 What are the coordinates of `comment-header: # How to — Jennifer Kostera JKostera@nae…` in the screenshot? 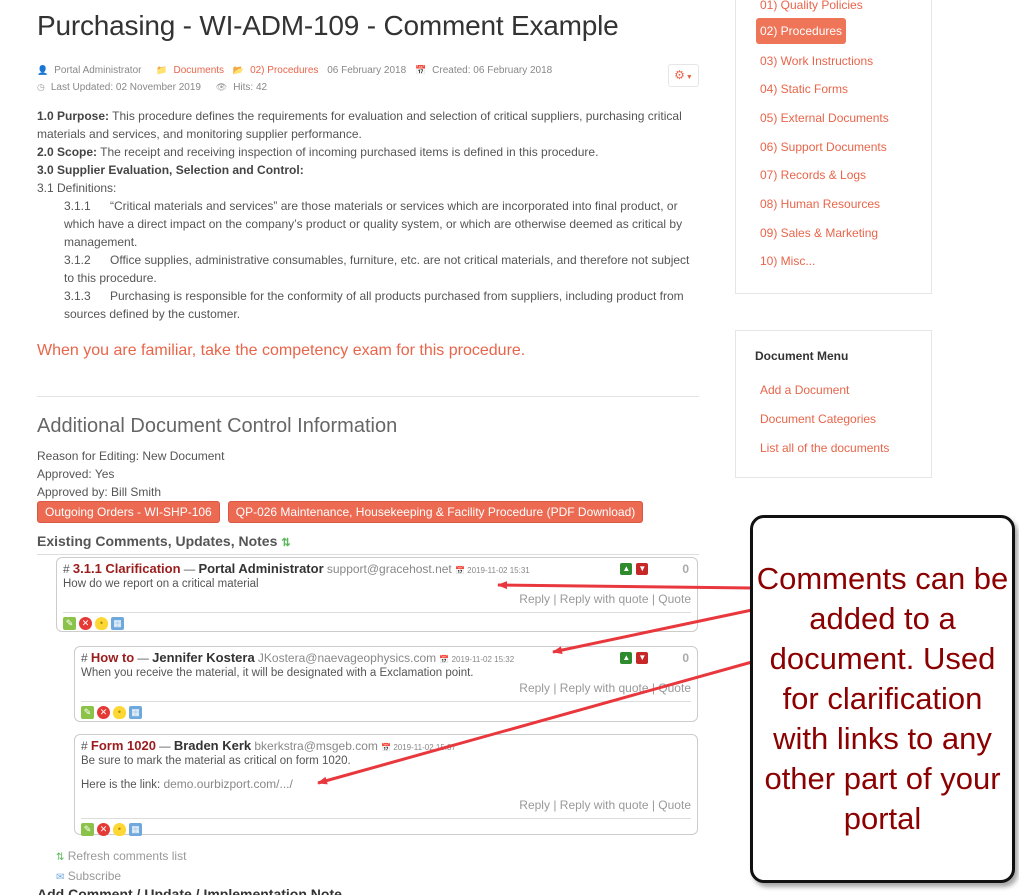 It's located at (298, 658).